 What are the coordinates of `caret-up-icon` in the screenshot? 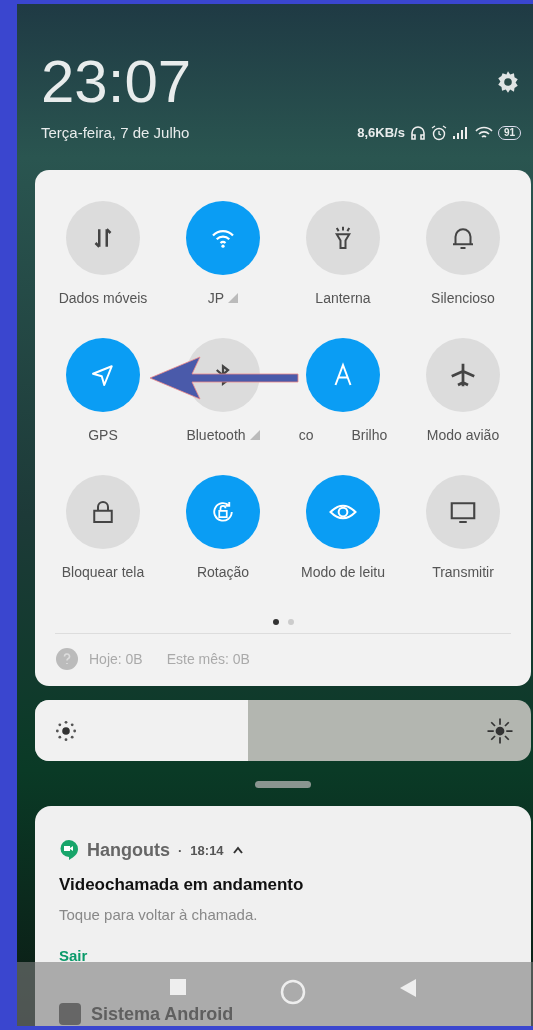 It's located at (237, 850).